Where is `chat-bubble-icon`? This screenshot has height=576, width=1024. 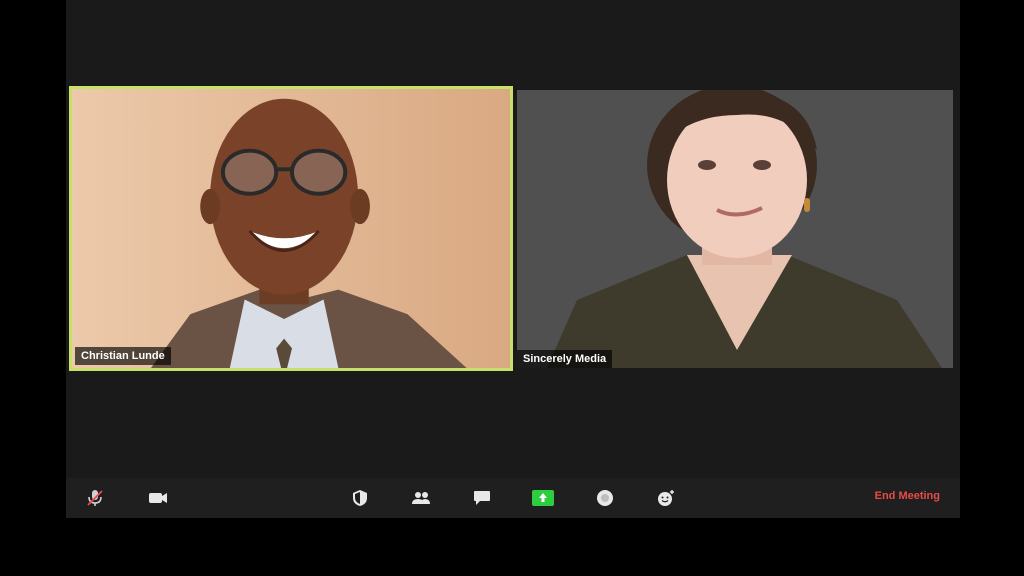
chat-bubble-icon is located at coordinates (482, 498).